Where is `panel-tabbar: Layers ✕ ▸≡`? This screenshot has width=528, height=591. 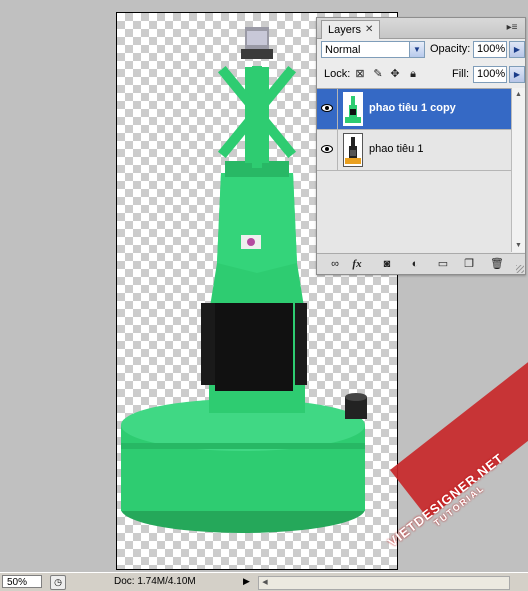 panel-tabbar: Layers ✕ ▸≡ is located at coordinates (421, 28).